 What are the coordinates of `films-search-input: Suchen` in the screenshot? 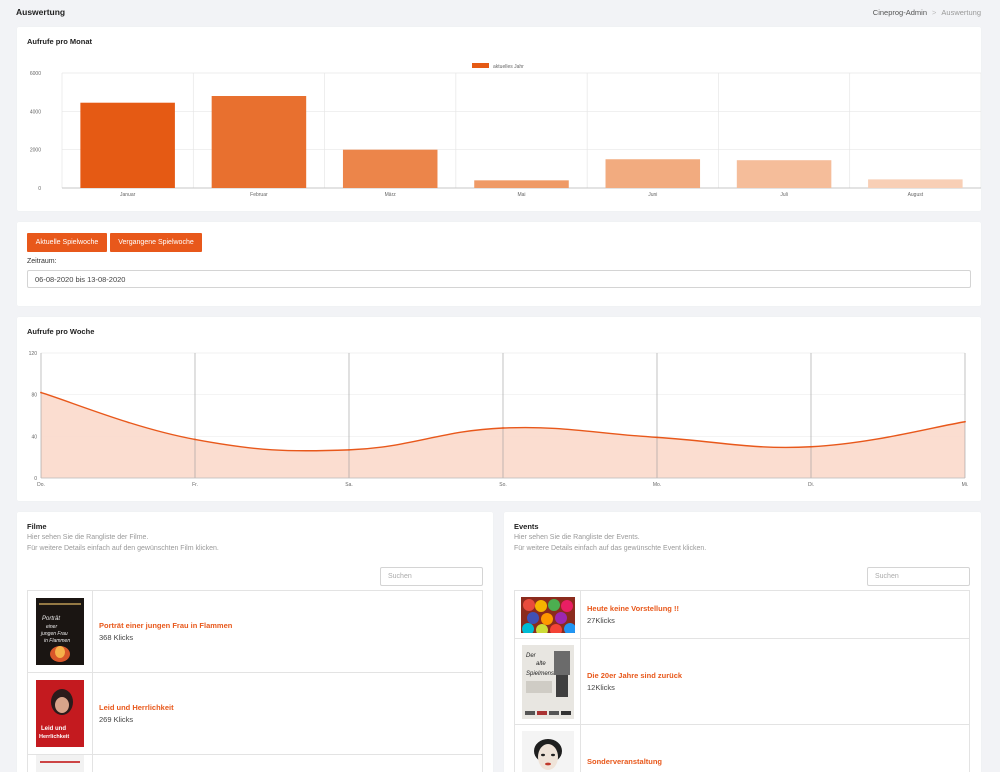 It's located at (431, 576).